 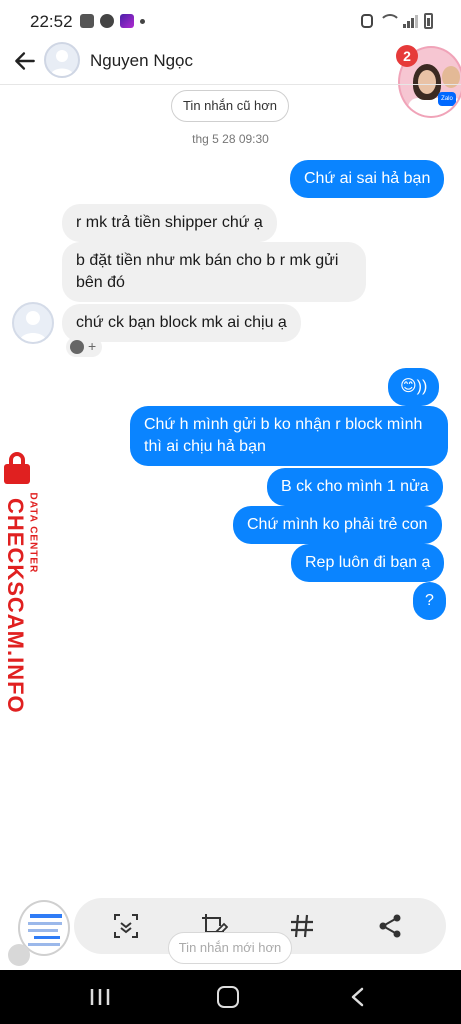 I want to click on message-bubble-outgoing: 😊)), so click(x=414, y=387).